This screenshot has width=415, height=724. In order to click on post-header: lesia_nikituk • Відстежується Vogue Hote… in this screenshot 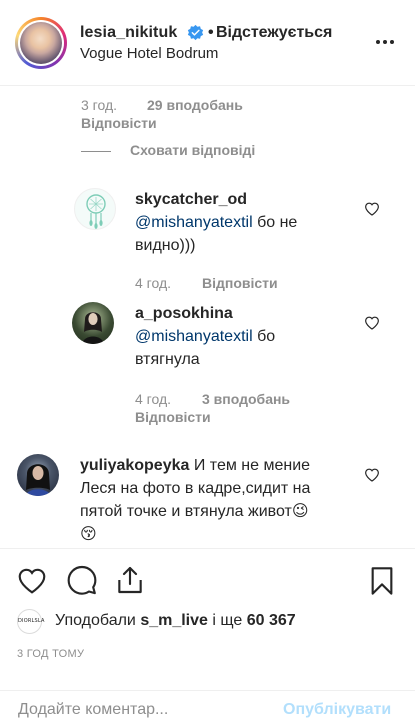, I will do `click(207, 43)`.